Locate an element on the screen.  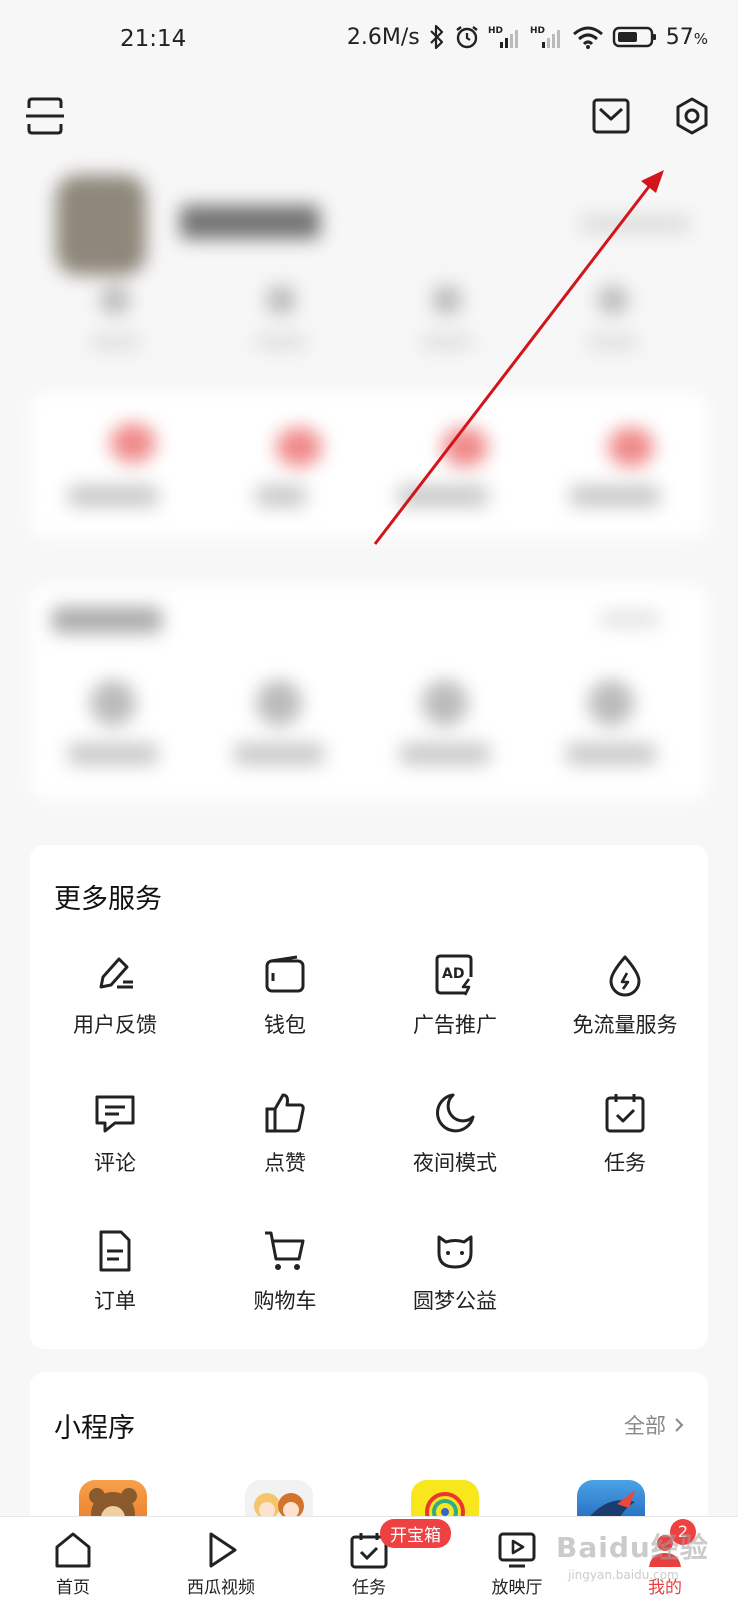
treasure-box-badge: 开宝箱 is located at coordinates (415, 1533).